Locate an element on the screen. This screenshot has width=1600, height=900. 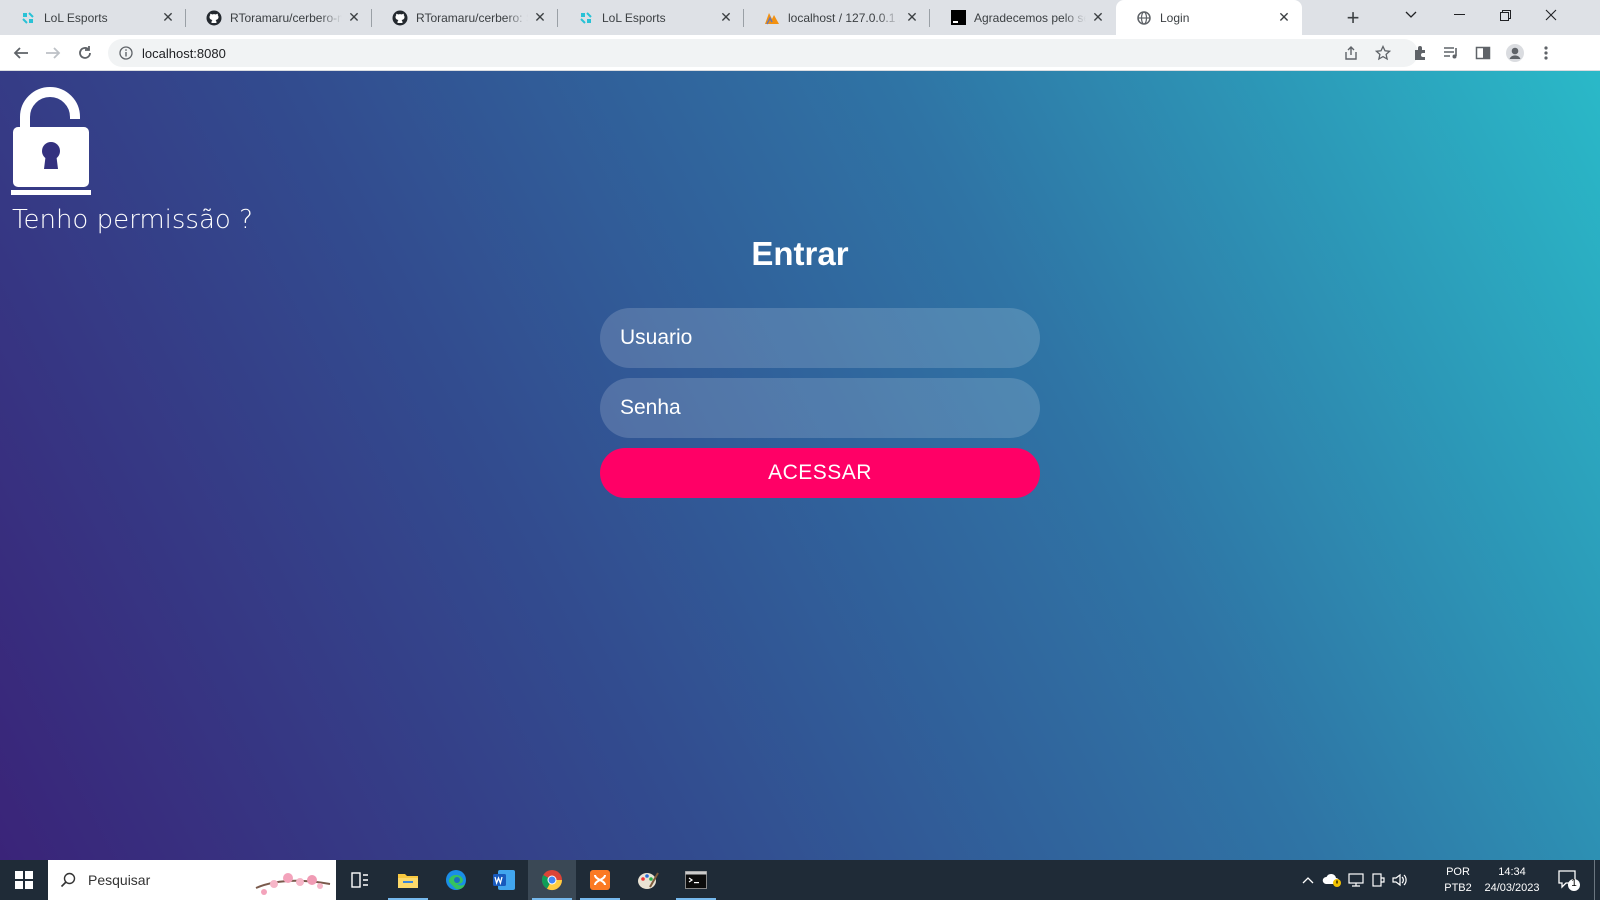
side-panel-button is located at coordinates (1483, 53).